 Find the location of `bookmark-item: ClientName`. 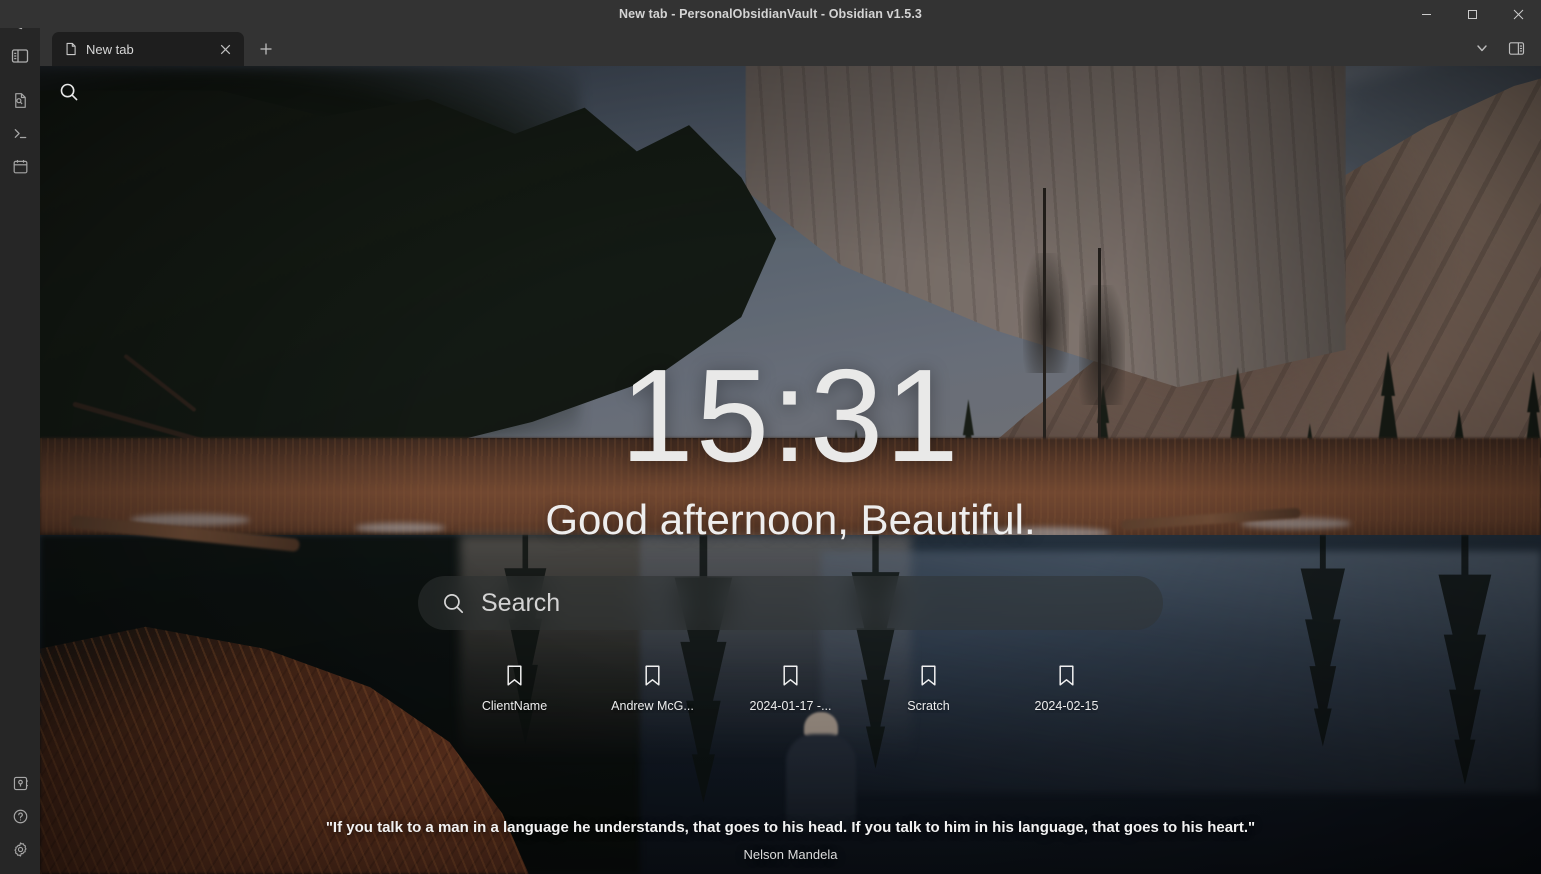

bookmark-item: ClientName is located at coordinates (515, 688).